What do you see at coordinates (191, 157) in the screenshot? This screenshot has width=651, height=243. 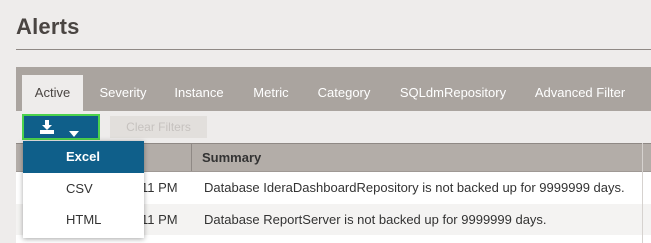 I see `column-separator` at bounding box center [191, 157].